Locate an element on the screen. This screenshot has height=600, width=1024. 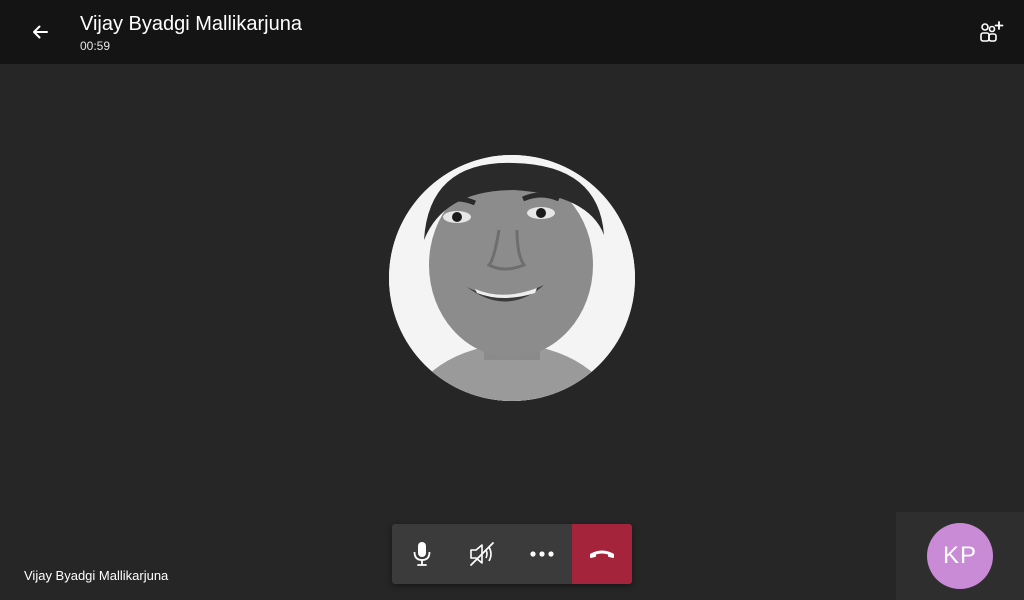
mute-microphone-button is located at coordinates (422, 554).